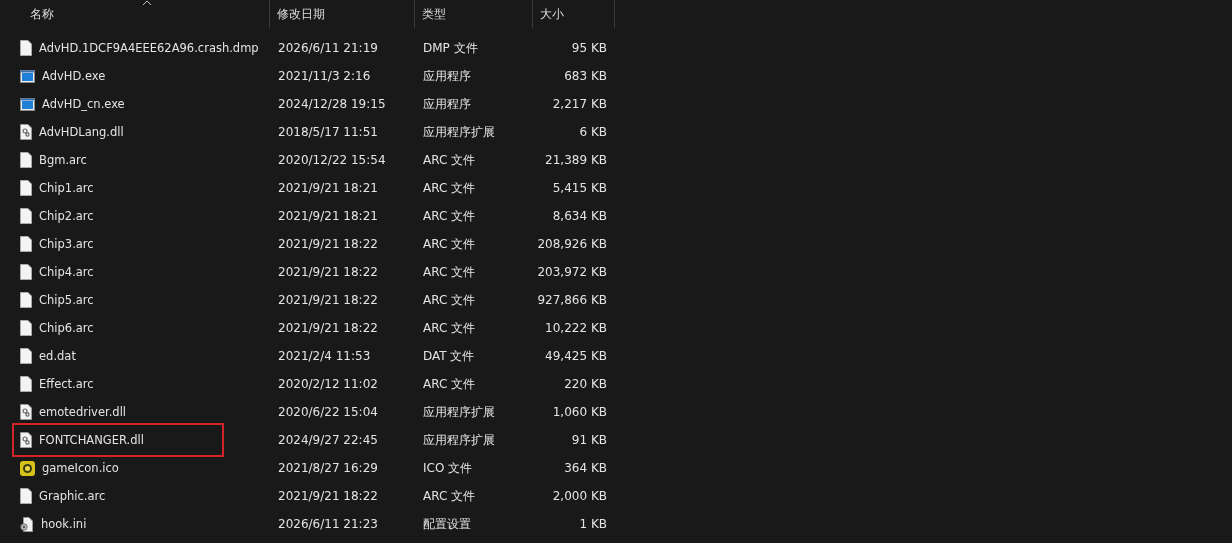 Image resolution: width=1232 pixels, height=543 pixels. Describe the element at coordinates (328, 440) in the screenshot. I see `modified-date: 2024/9/27 22:45` at that location.